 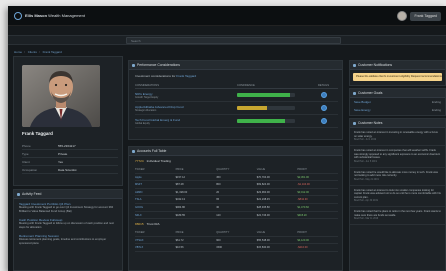 I want to click on breadcrumb-home: Home, so click(x=18, y=52).